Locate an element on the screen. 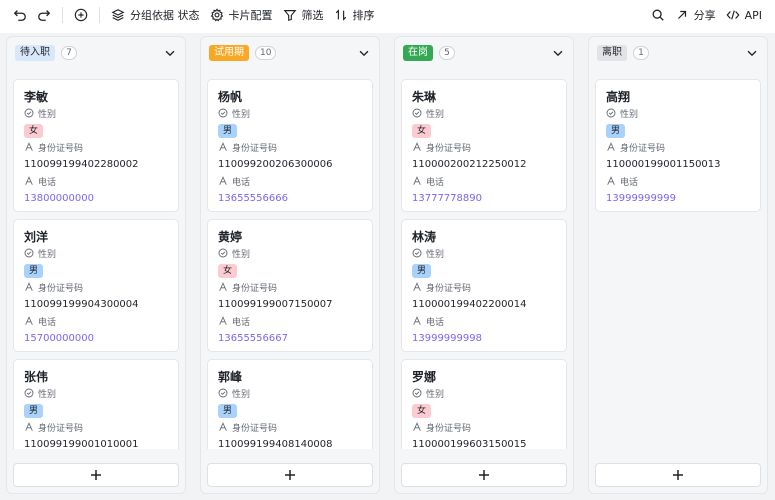 The height and width of the screenshot is (500, 775). phone-link: 15700000000 is located at coordinates (96, 339).